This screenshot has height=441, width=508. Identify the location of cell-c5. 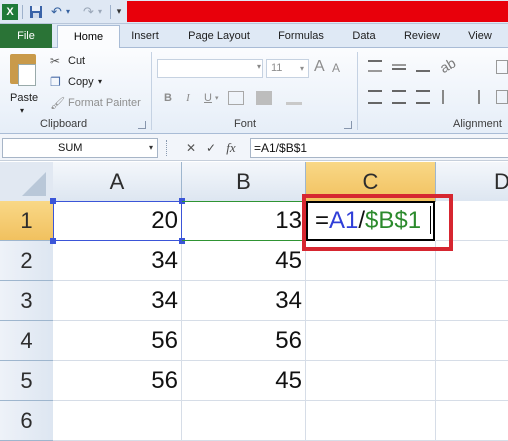
(371, 381).